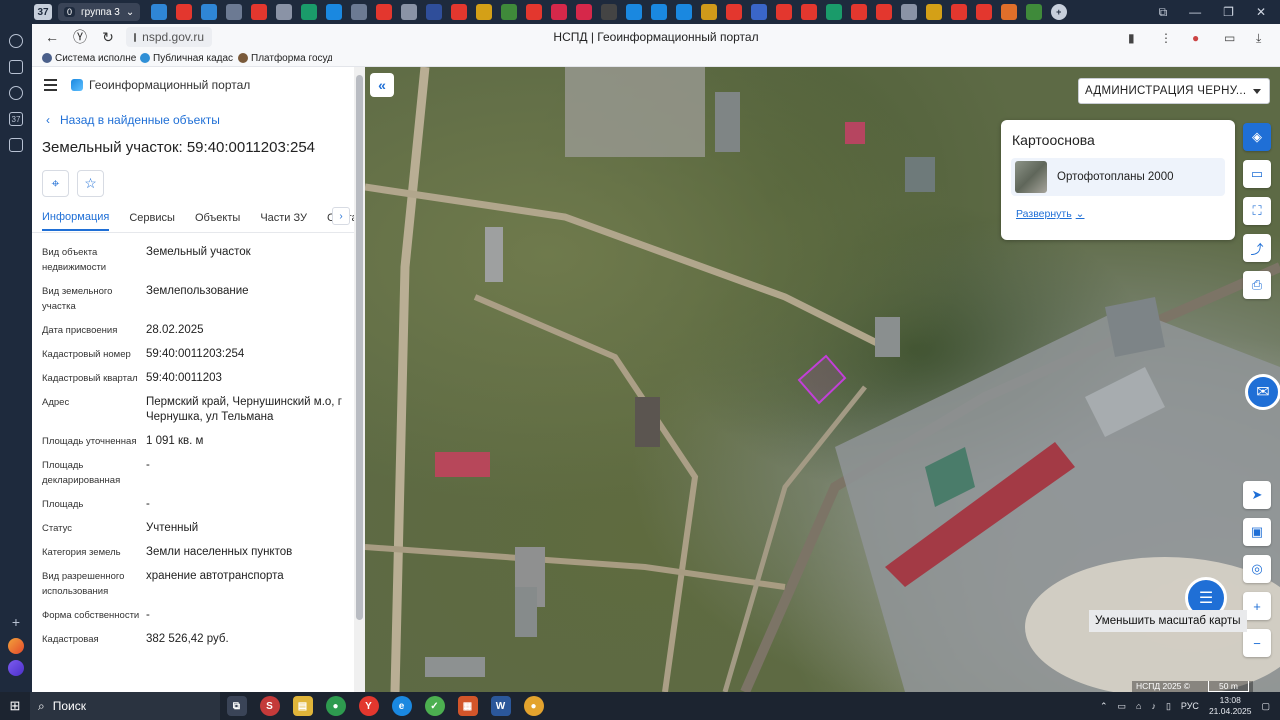  Describe the element at coordinates (333, 12) in the screenshot. I see `pencil-icon` at that location.